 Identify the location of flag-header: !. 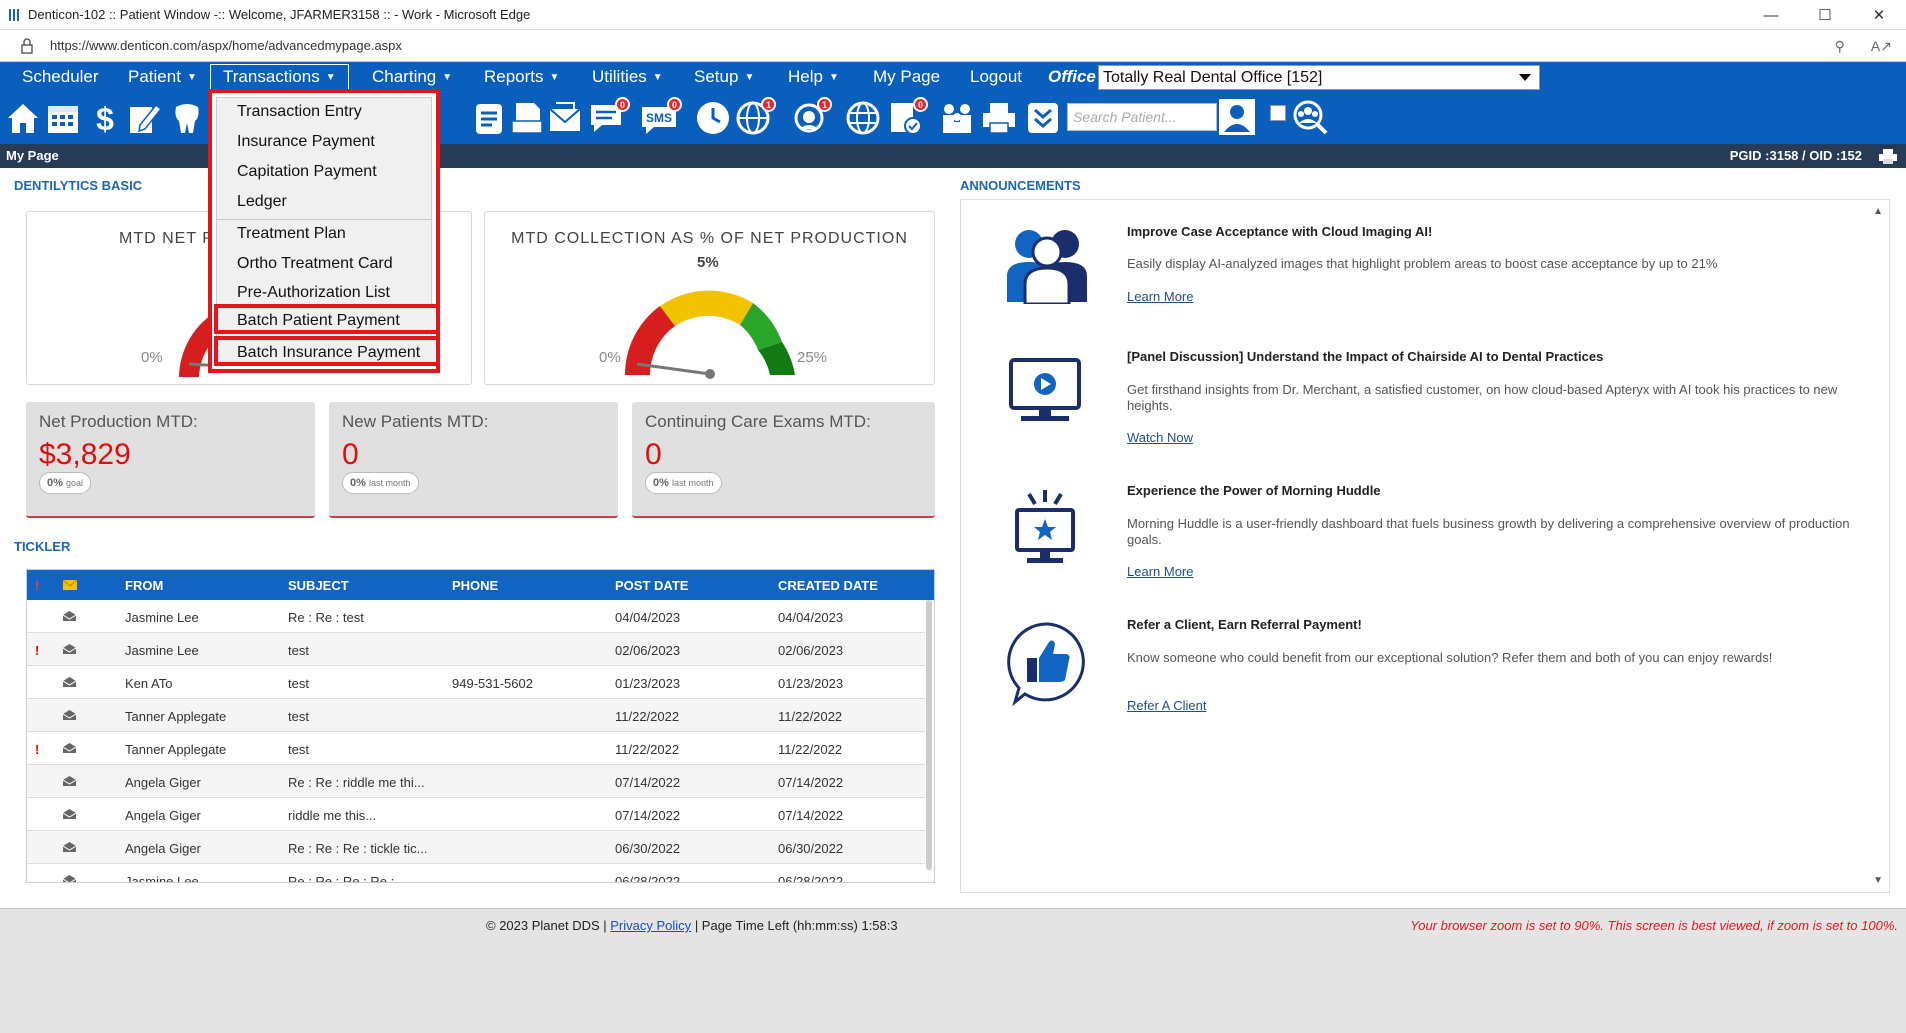
(37, 585).